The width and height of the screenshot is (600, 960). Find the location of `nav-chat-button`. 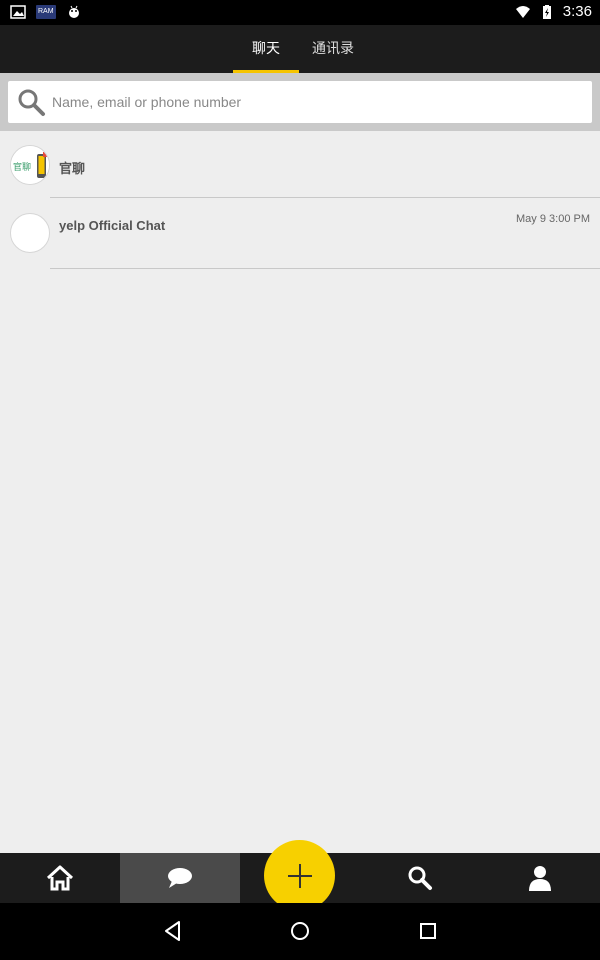

nav-chat-button is located at coordinates (180, 878).